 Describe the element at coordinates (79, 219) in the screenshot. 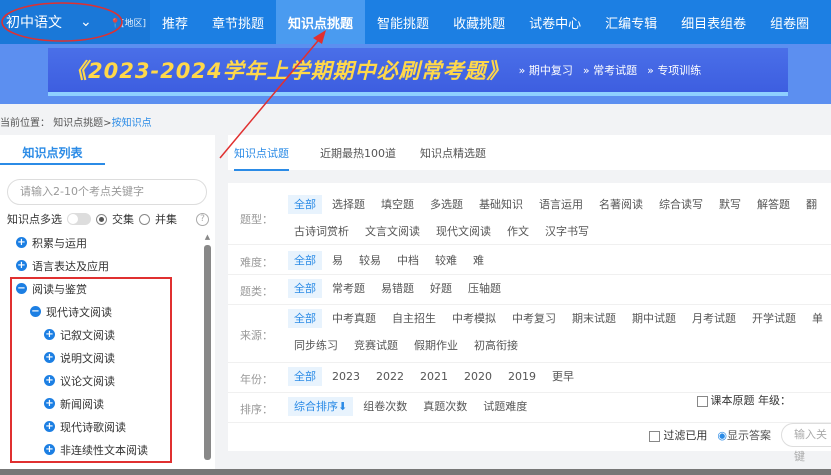

I see `multi-select-toggle` at that location.